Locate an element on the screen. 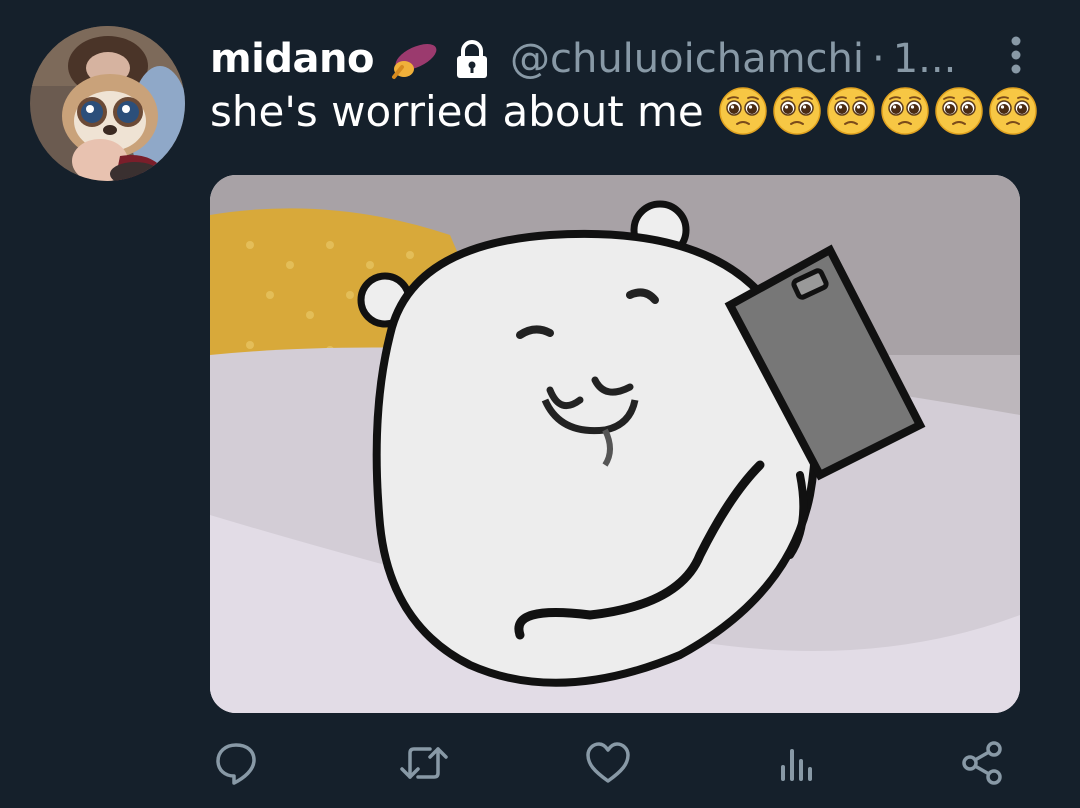 Image resolution: width=1080 pixels, height=808 pixels. display-name: midano is located at coordinates (292, 59).